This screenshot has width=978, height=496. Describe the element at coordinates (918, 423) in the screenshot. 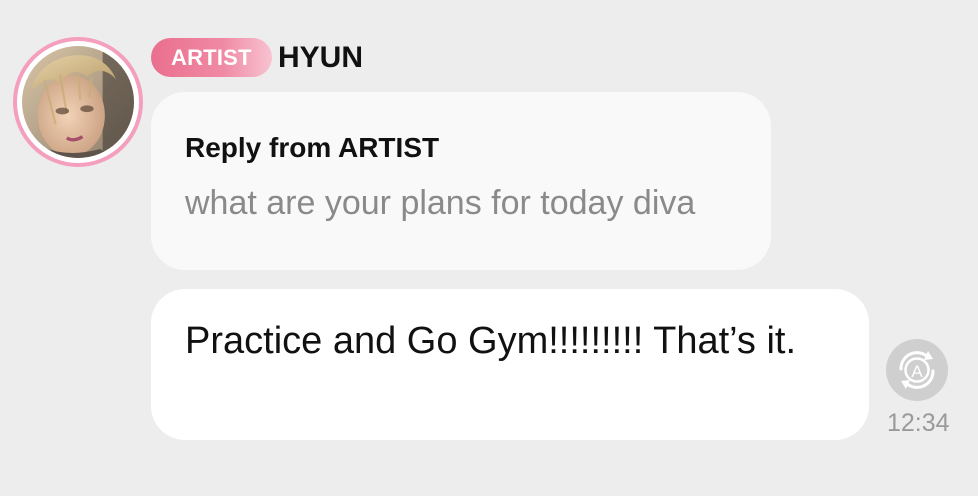

I see `message-timestamp: 12:34` at that location.